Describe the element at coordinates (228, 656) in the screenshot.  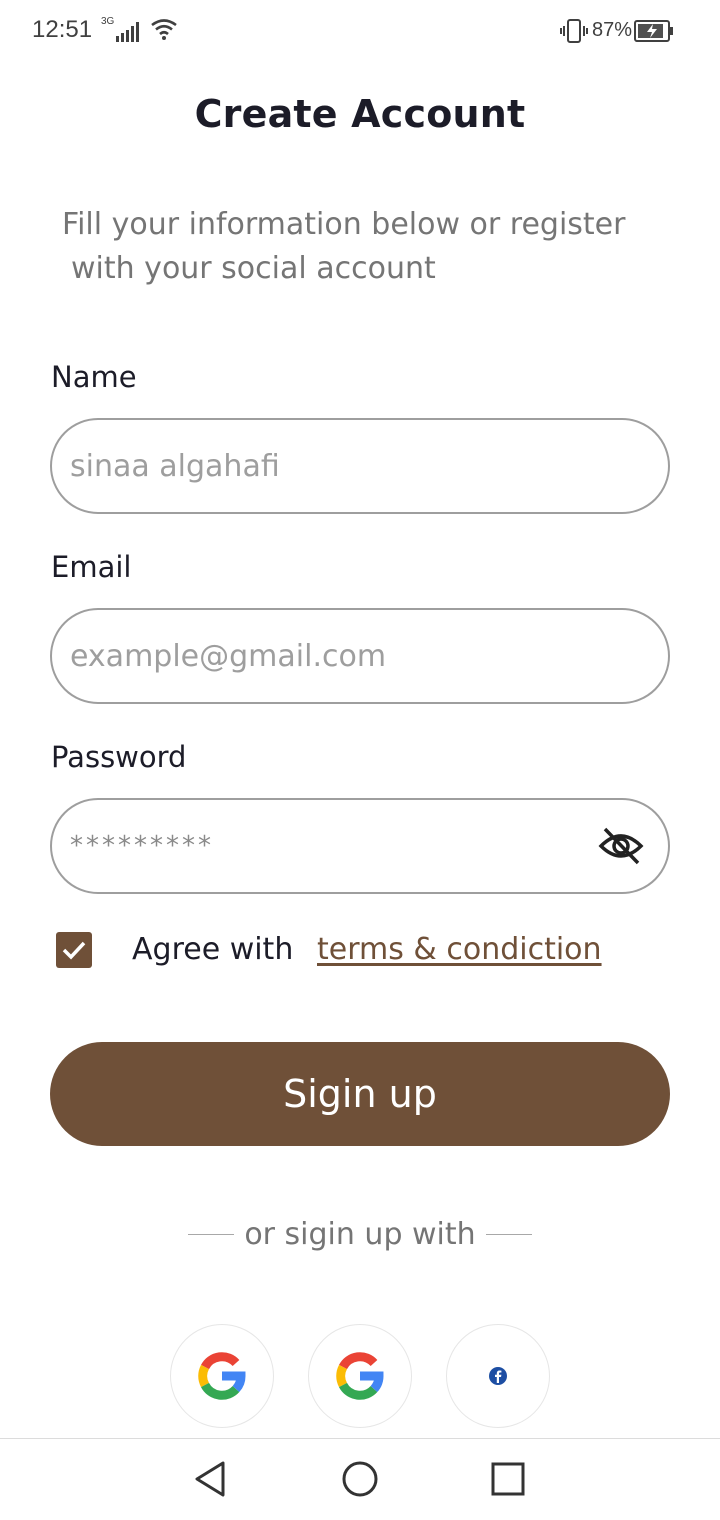
I see `email-placeholder: example@gmail.com` at that location.